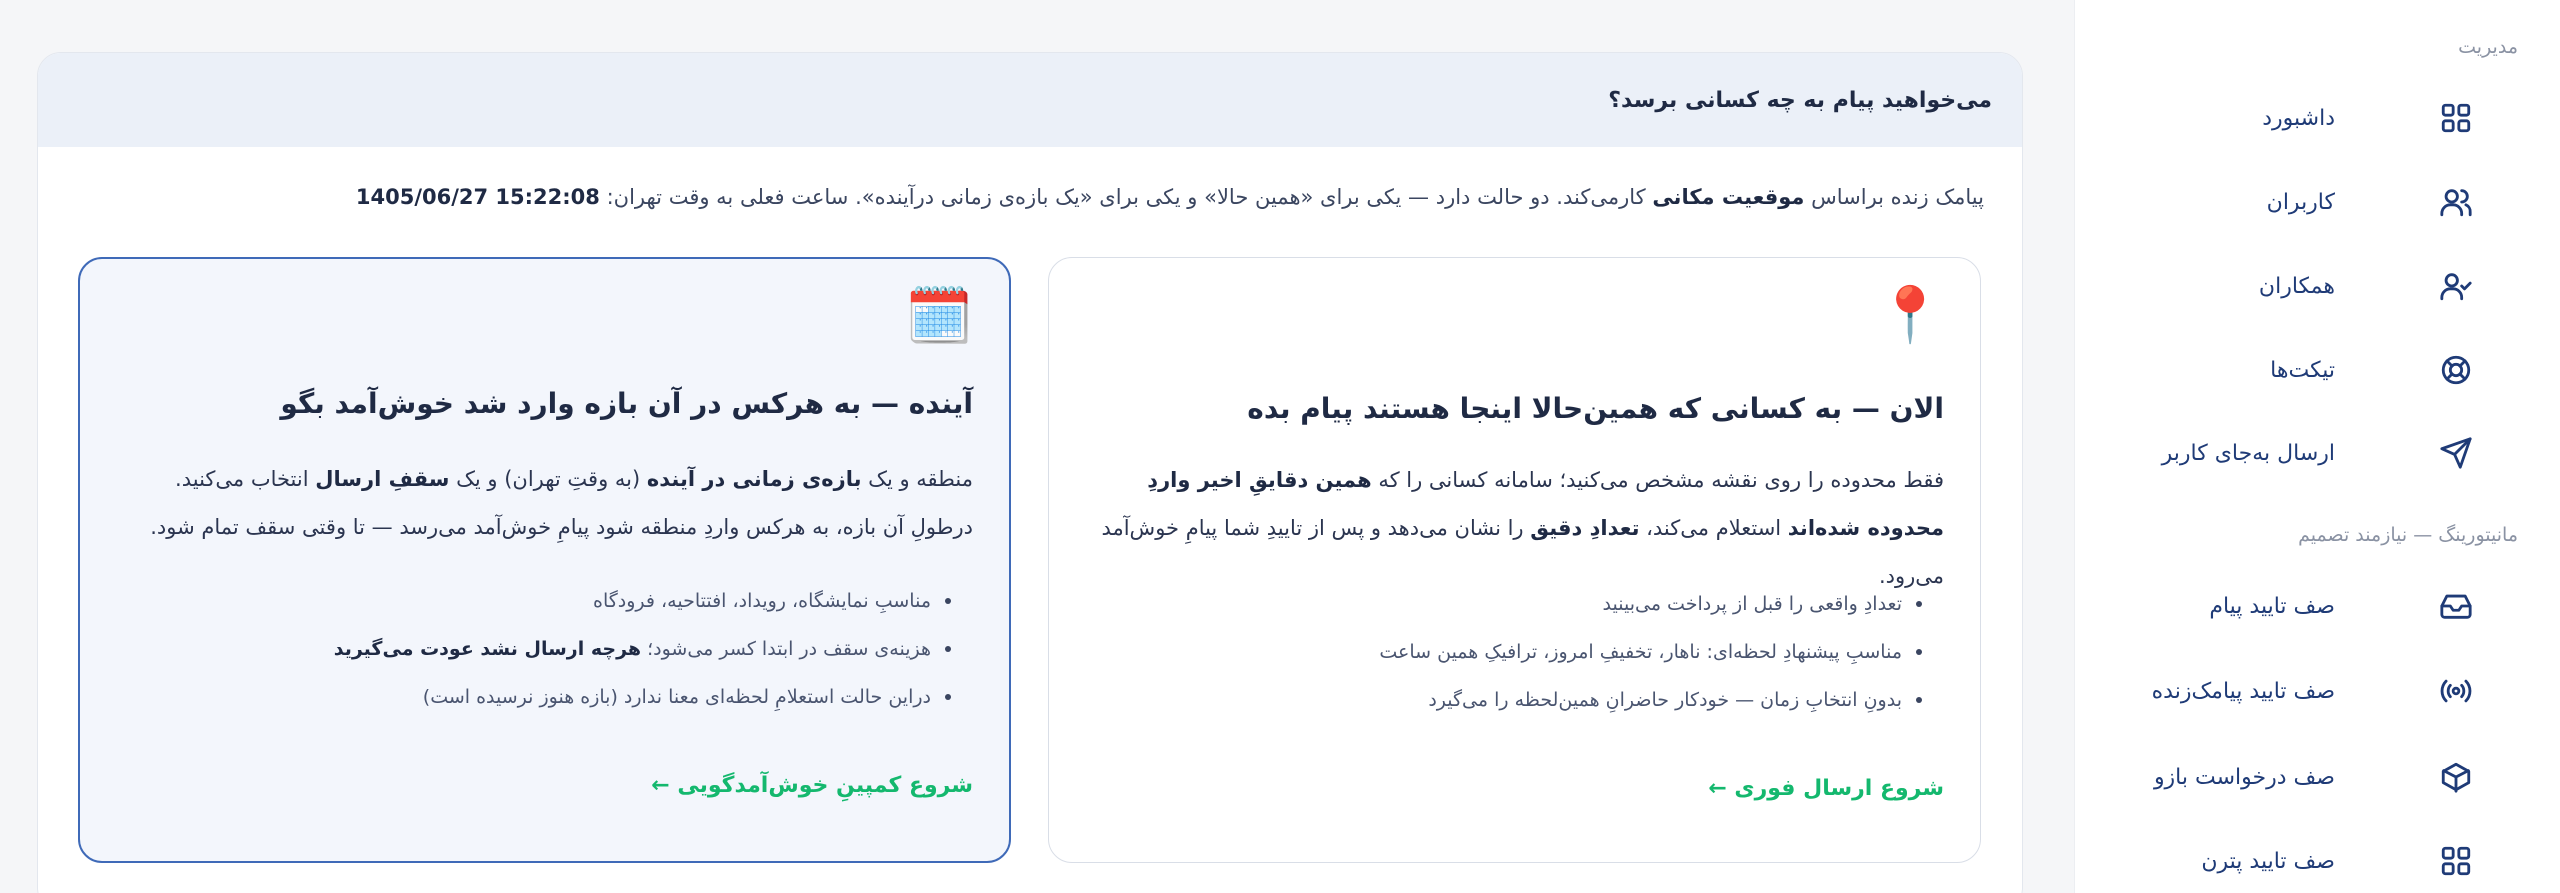 The width and height of the screenshot is (2560, 893). Describe the element at coordinates (2456, 691) in the screenshot. I see `broadcast-icon` at that location.